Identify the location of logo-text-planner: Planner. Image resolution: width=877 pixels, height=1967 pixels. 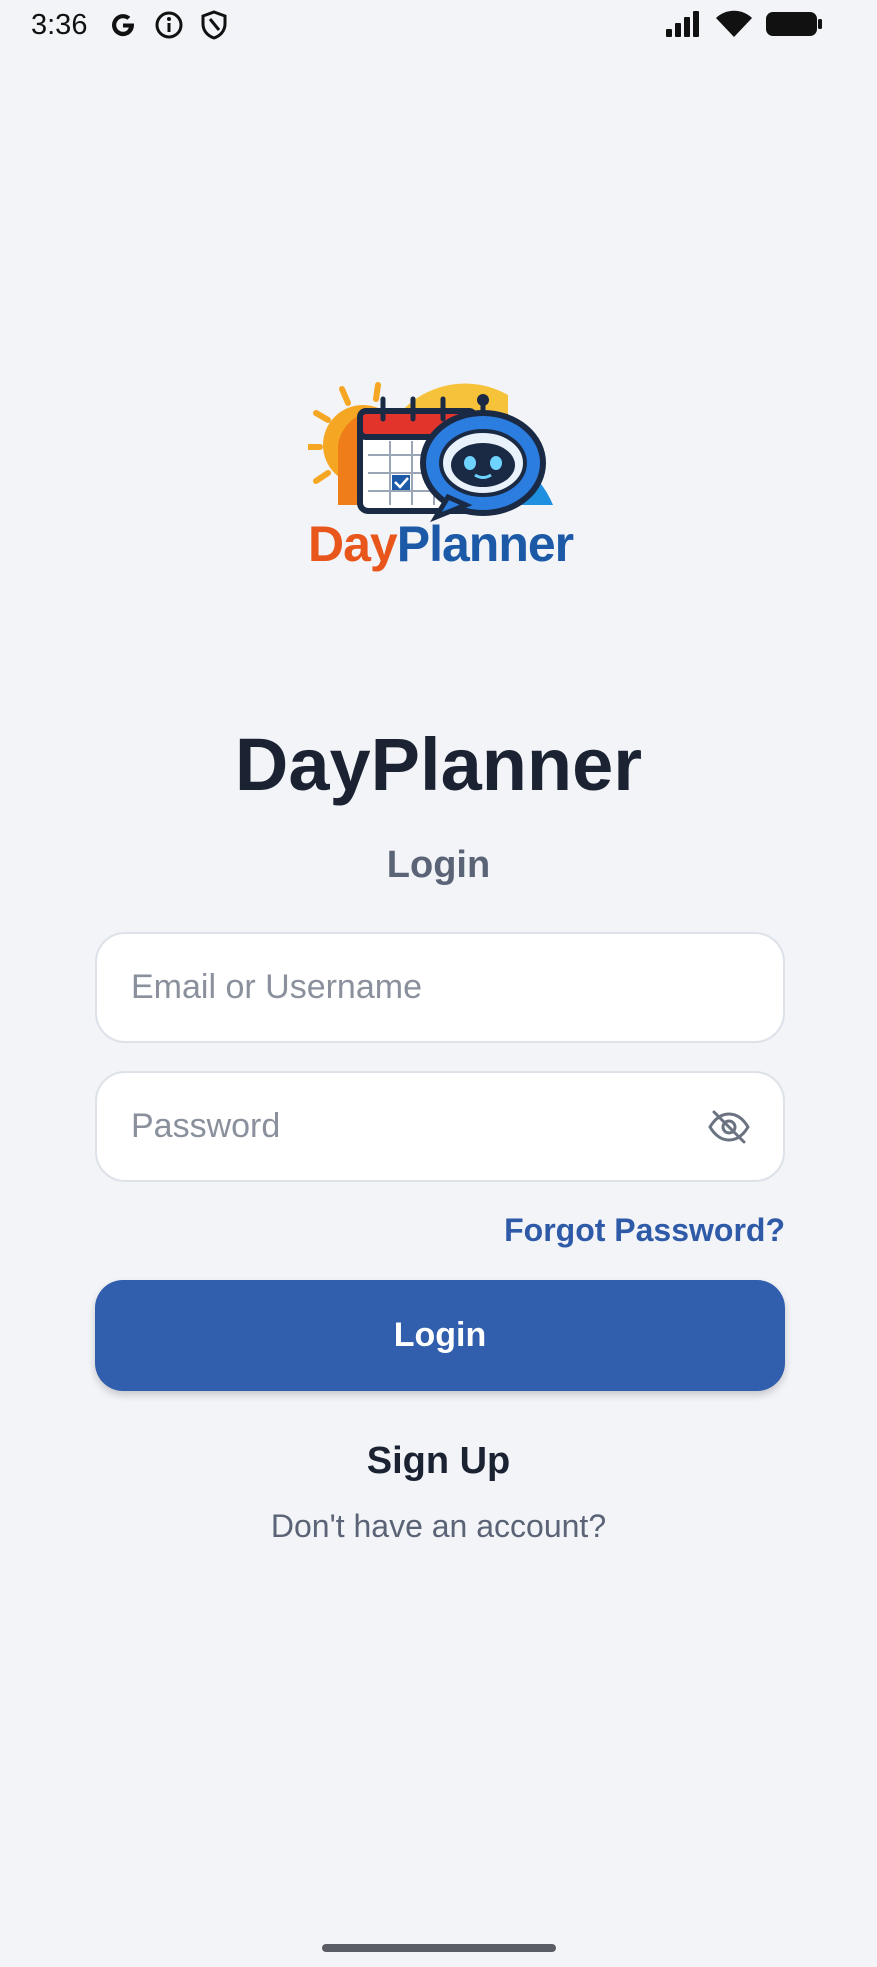
(485, 544).